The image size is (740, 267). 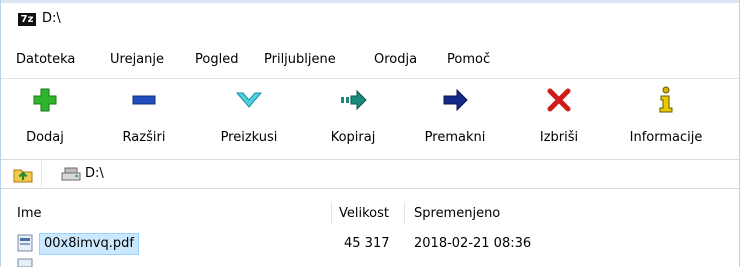 I want to click on drive-icon, so click(x=71, y=174).